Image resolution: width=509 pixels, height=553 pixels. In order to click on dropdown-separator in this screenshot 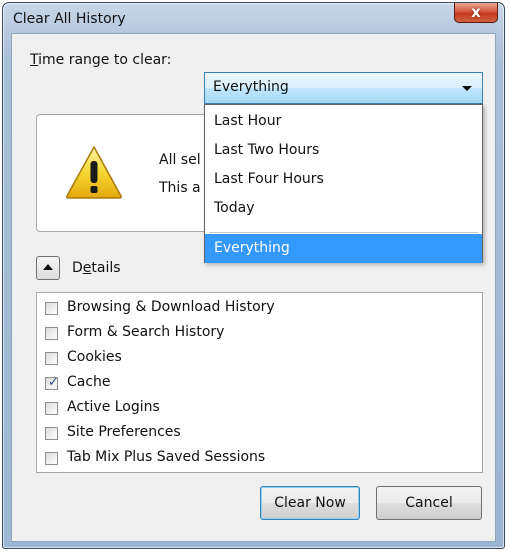, I will do `click(343, 232)`.